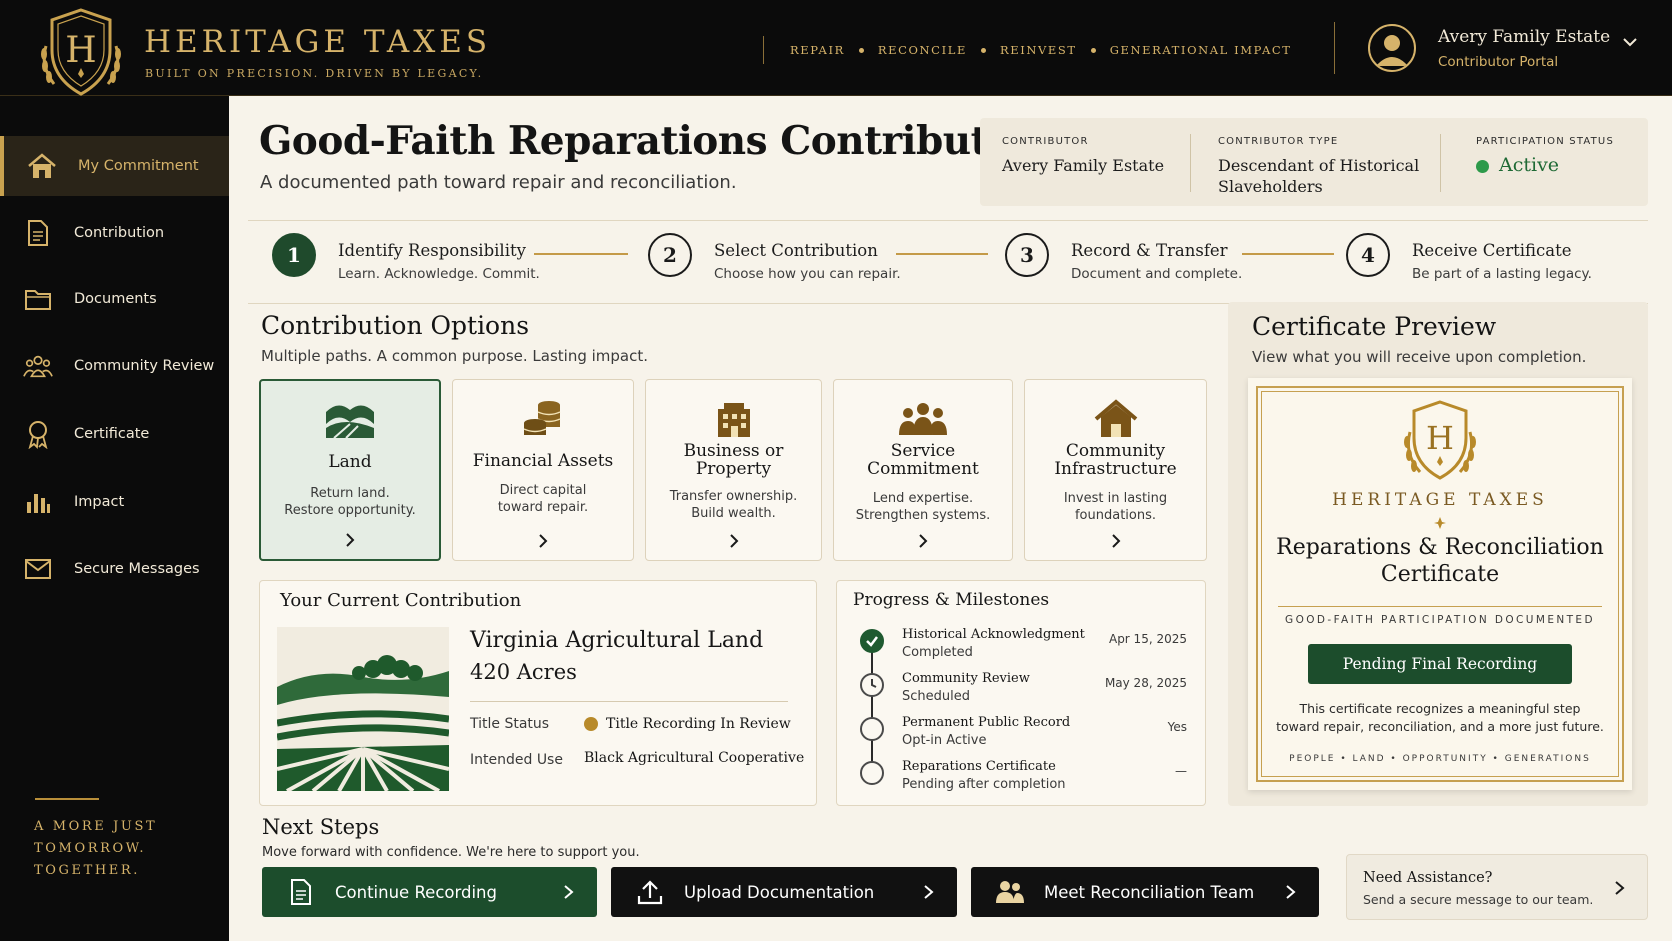 The image size is (1672, 941). What do you see at coordinates (817, 50) in the screenshot?
I see `topnav-repair: REPAIR` at bounding box center [817, 50].